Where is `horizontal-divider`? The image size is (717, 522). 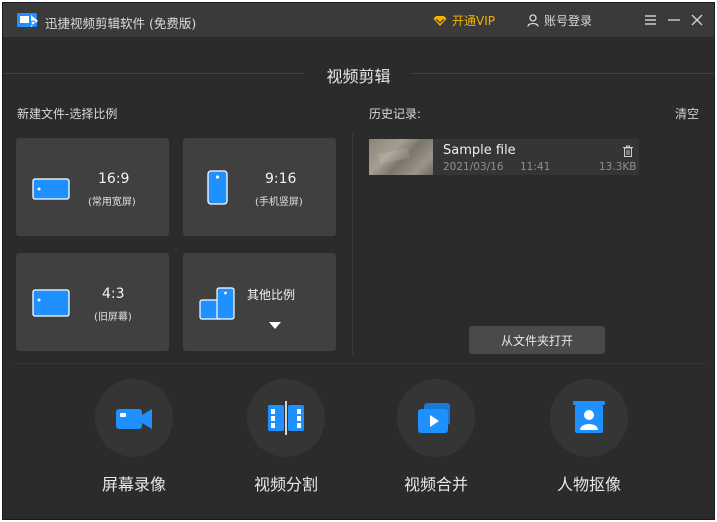 horizontal-divider is located at coordinates (359, 363).